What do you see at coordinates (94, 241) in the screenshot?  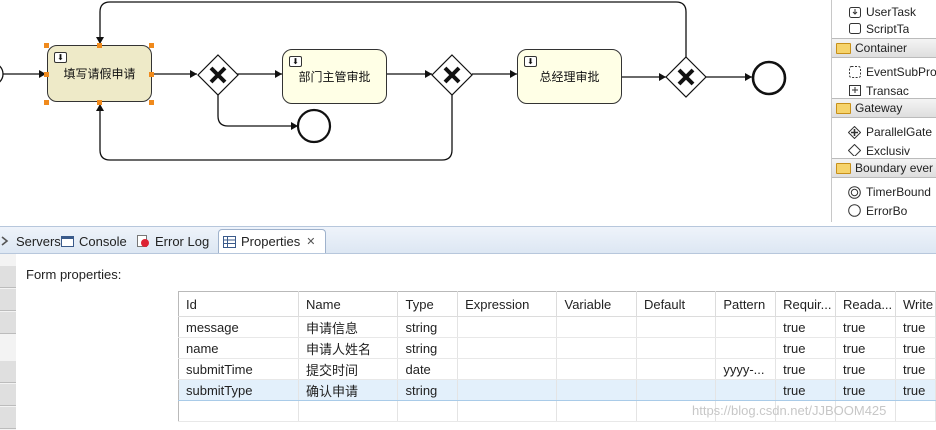 I see `tab-console: Console` at bounding box center [94, 241].